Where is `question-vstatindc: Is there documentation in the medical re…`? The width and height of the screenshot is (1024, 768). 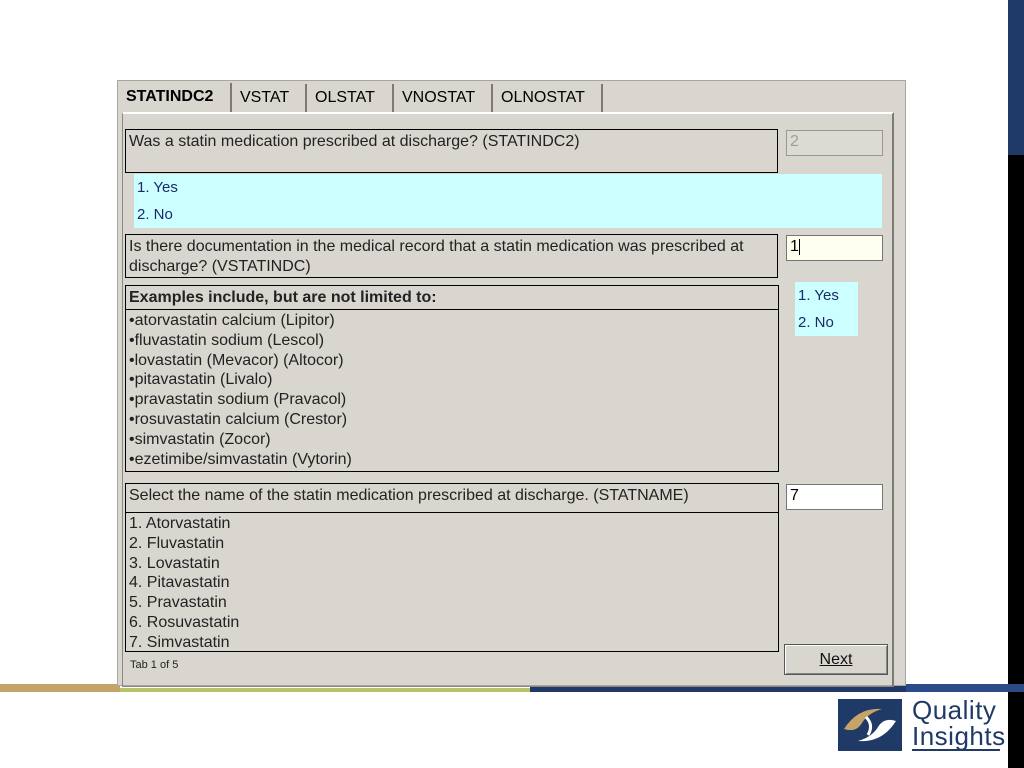 question-vstatindc: Is there documentation in the medical re… is located at coordinates (451, 256).